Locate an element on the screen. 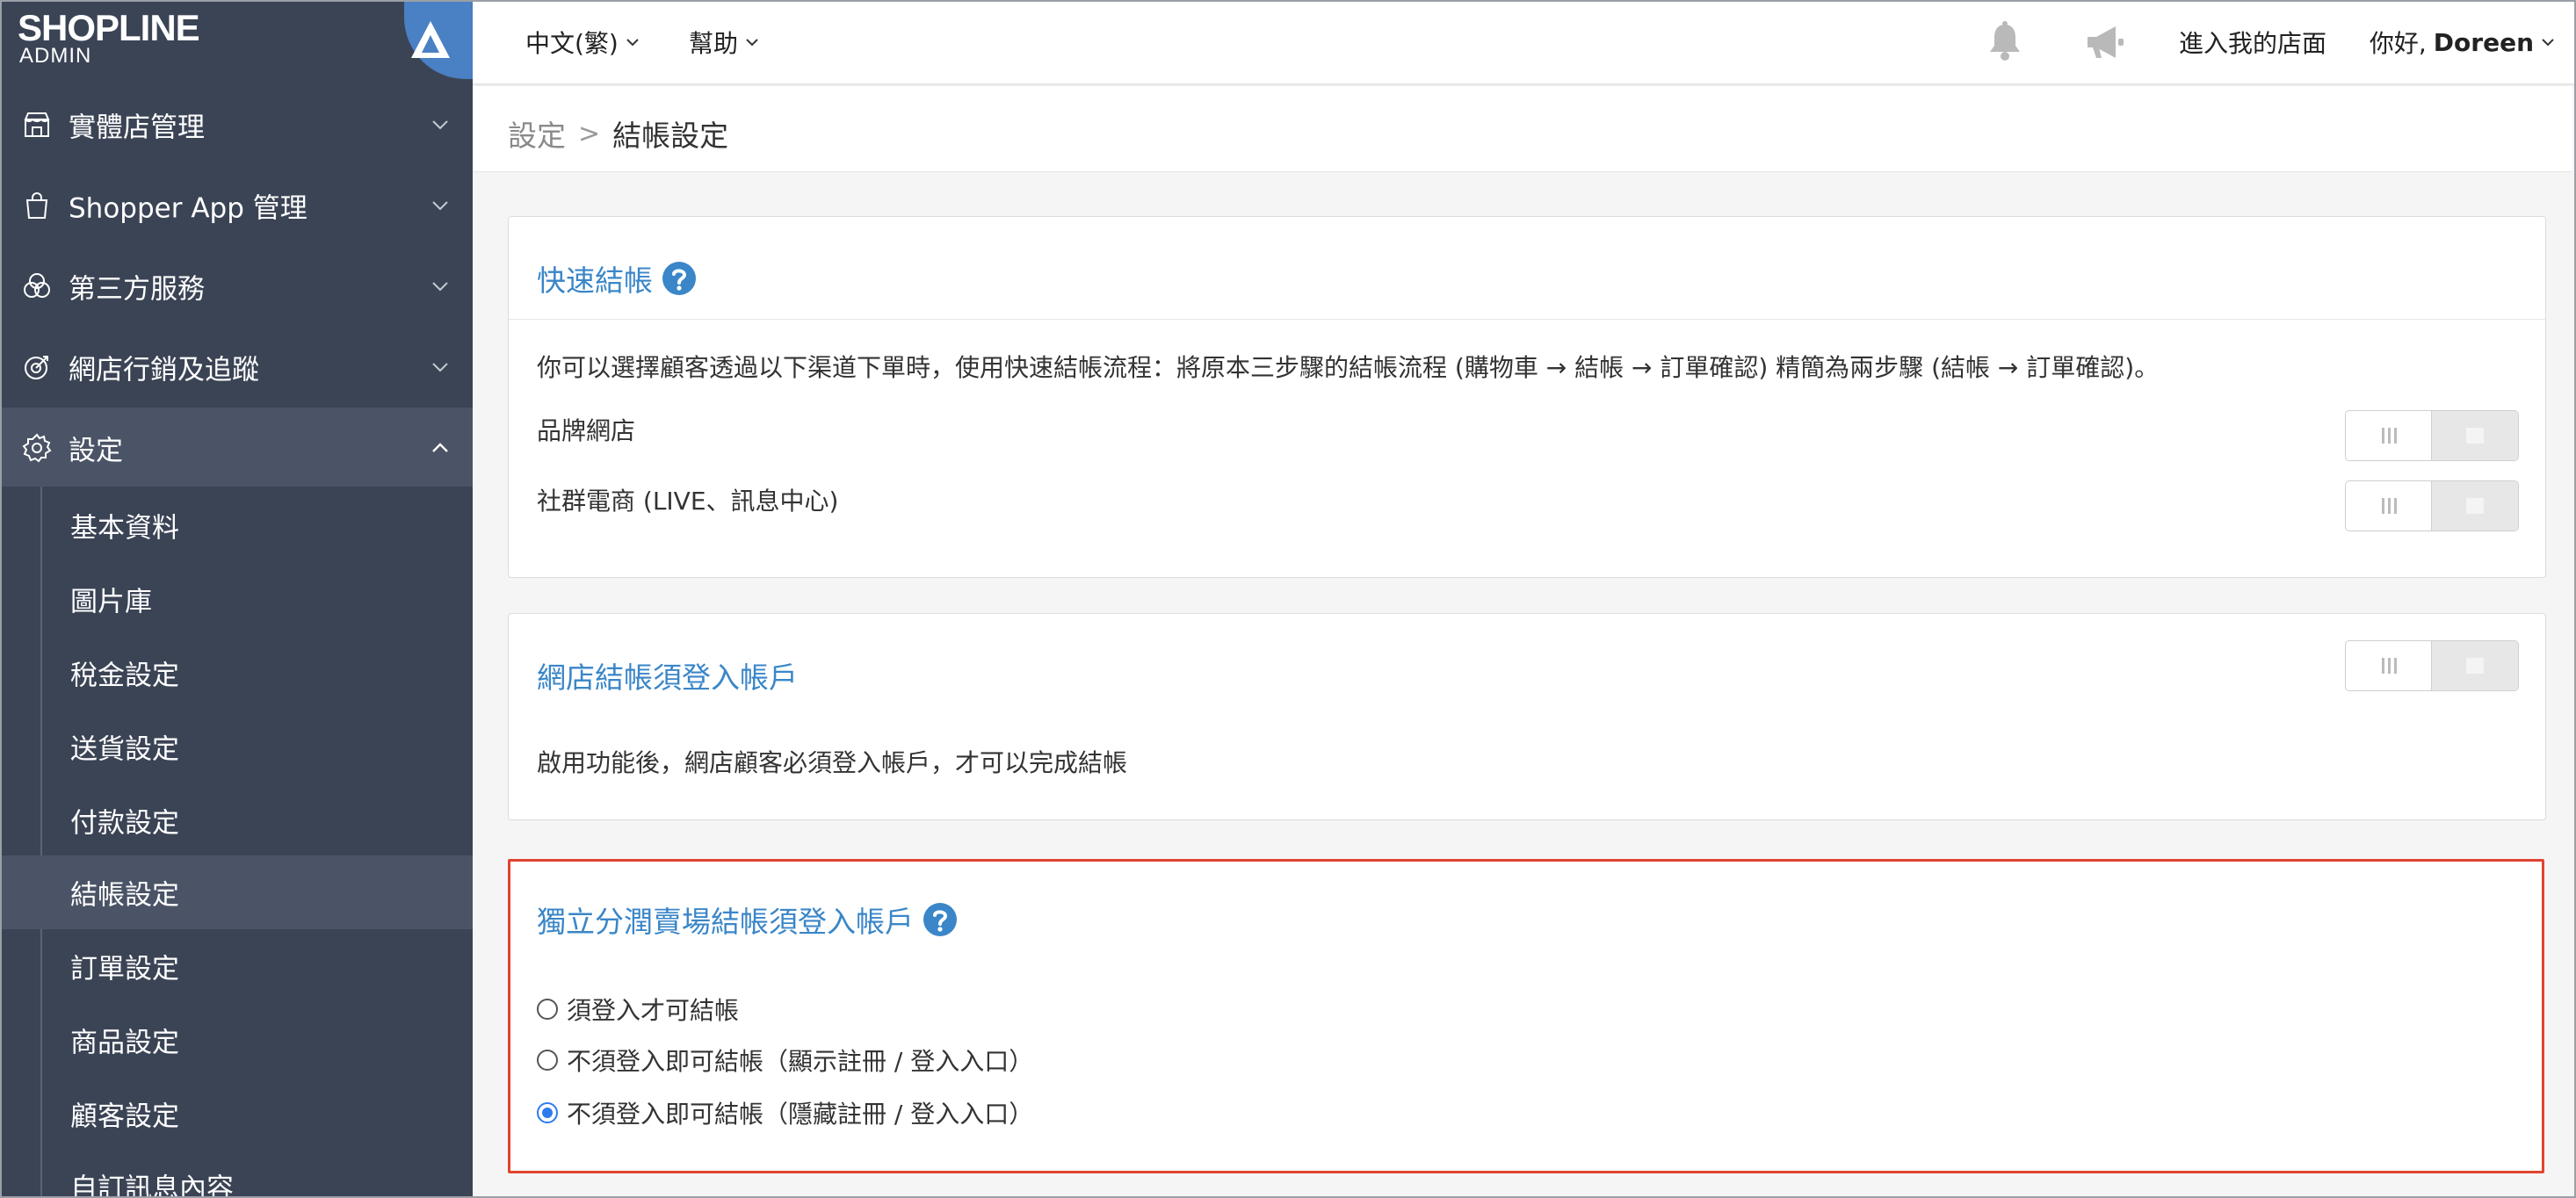  subnav-item-product: 商品設定 is located at coordinates (236, 1040).